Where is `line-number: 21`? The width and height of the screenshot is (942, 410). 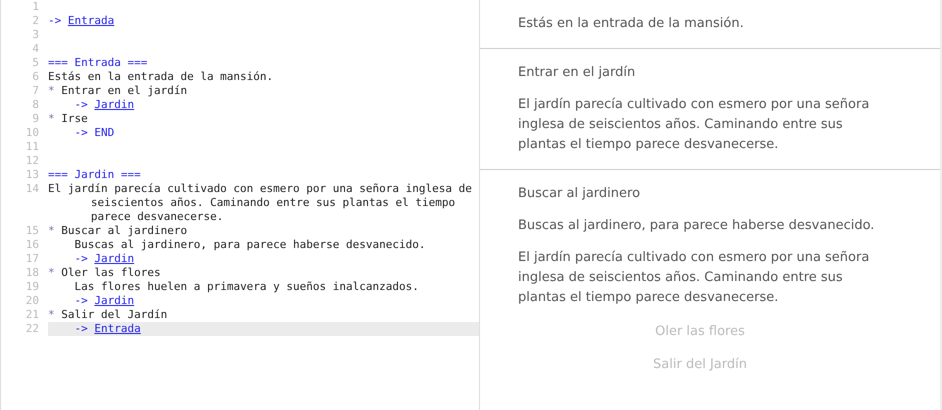
line-number: 21 is located at coordinates (32, 315).